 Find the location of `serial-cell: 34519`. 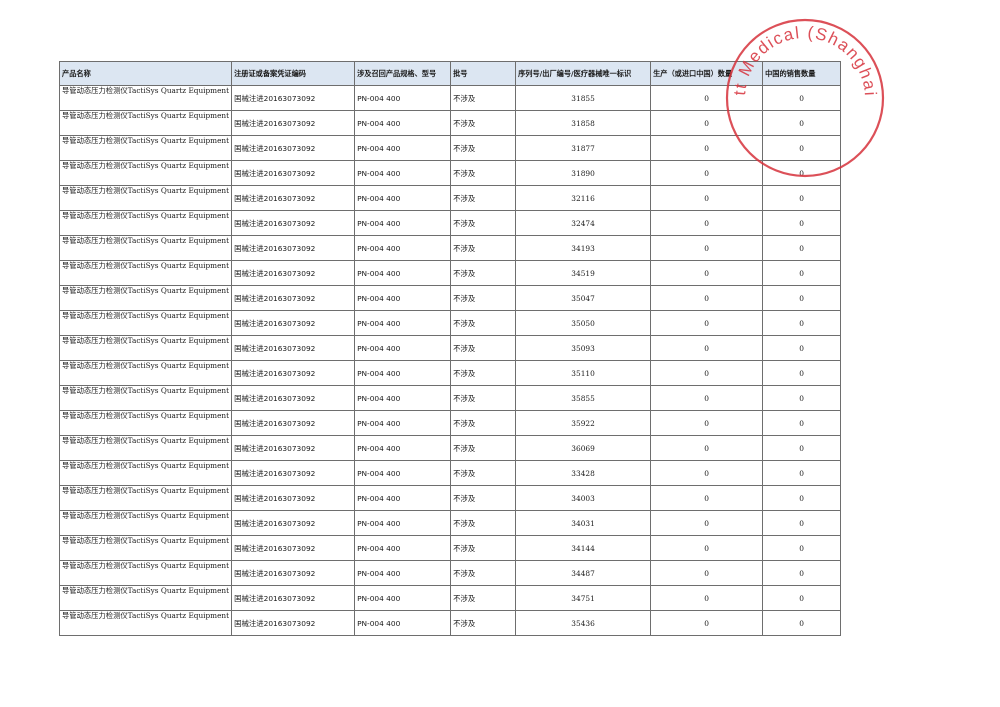

serial-cell: 34519 is located at coordinates (583, 273).